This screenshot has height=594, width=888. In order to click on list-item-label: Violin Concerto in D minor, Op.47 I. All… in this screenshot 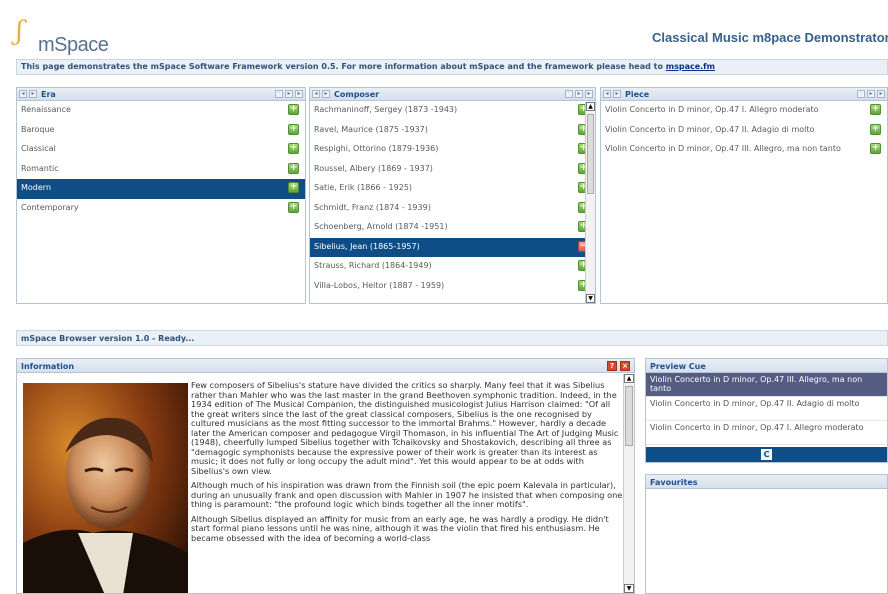, I will do `click(712, 109)`.